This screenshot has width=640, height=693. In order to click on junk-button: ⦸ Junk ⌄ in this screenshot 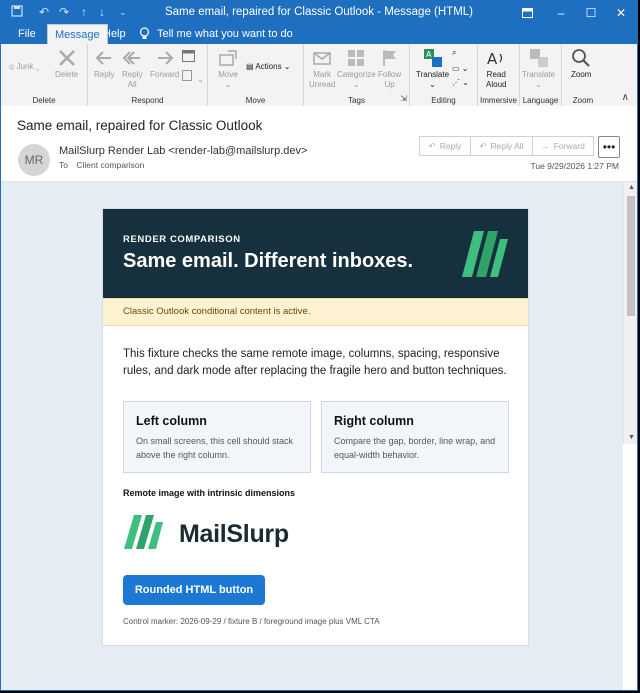, I will do `click(24, 67)`.